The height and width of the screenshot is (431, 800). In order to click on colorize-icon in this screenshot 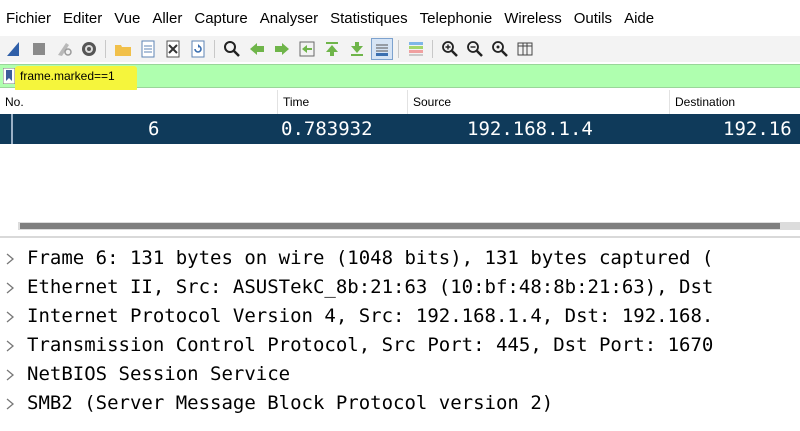, I will do `click(416, 49)`.